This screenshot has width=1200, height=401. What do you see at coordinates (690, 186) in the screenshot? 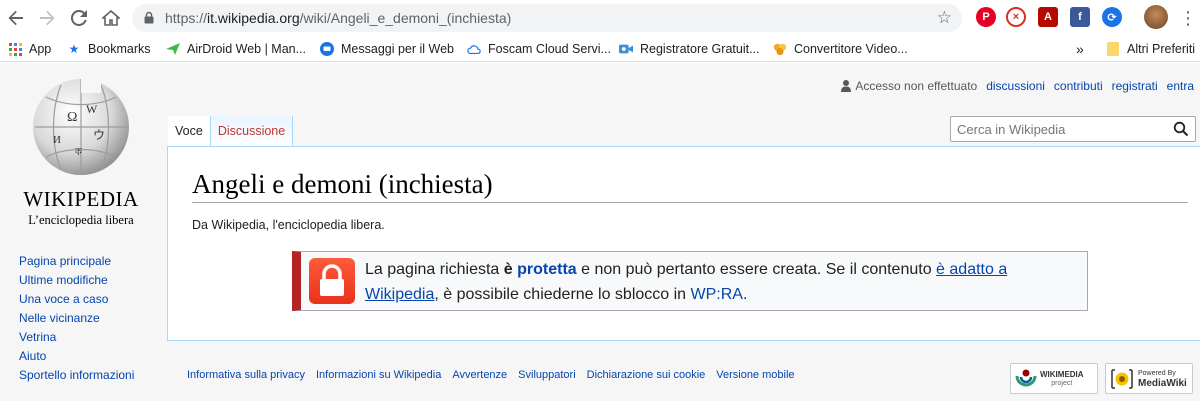
I see `page-title: Angeli e demoni (inchiesta)` at bounding box center [690, 186].